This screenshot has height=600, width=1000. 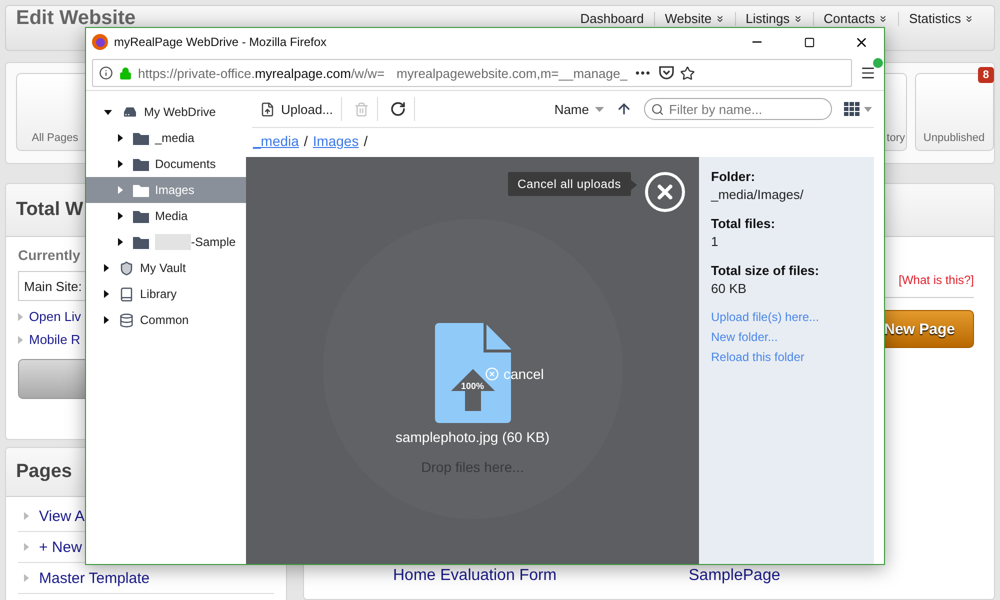 What do you see at coordinates (50, 316) in the screenshot?
I see `site-link: Open Liv` at bounding box center [50, 316].